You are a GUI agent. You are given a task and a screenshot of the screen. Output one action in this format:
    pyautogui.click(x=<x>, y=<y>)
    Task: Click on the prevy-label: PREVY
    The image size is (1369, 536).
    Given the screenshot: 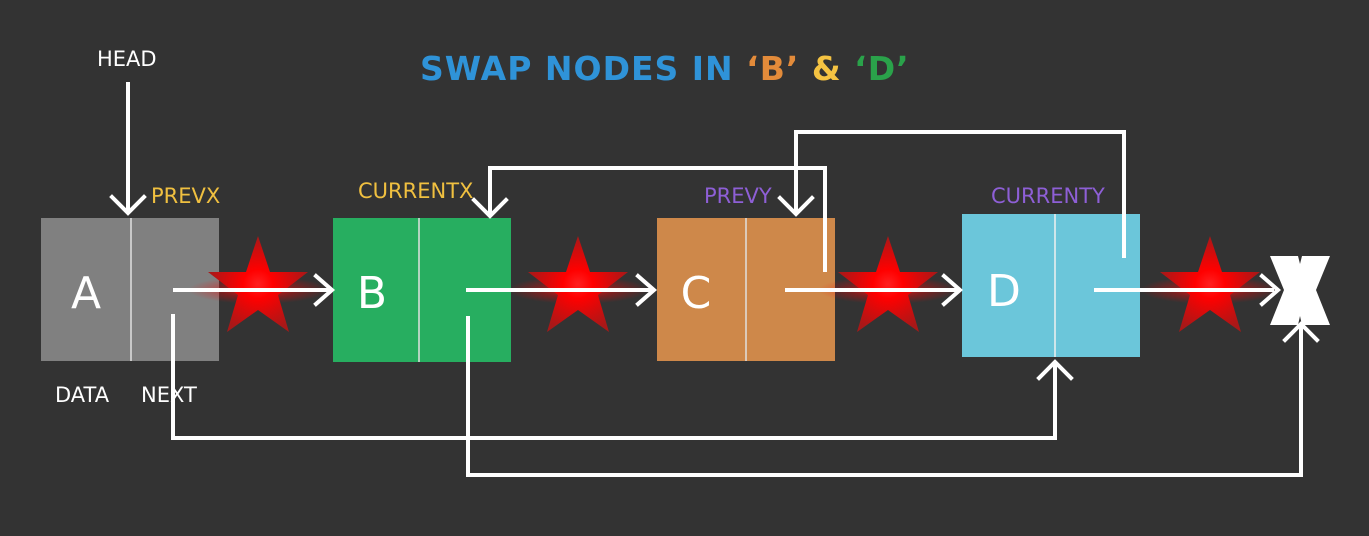 What is the action you would take?
    pyautogui.click(x=738, y=196)
    